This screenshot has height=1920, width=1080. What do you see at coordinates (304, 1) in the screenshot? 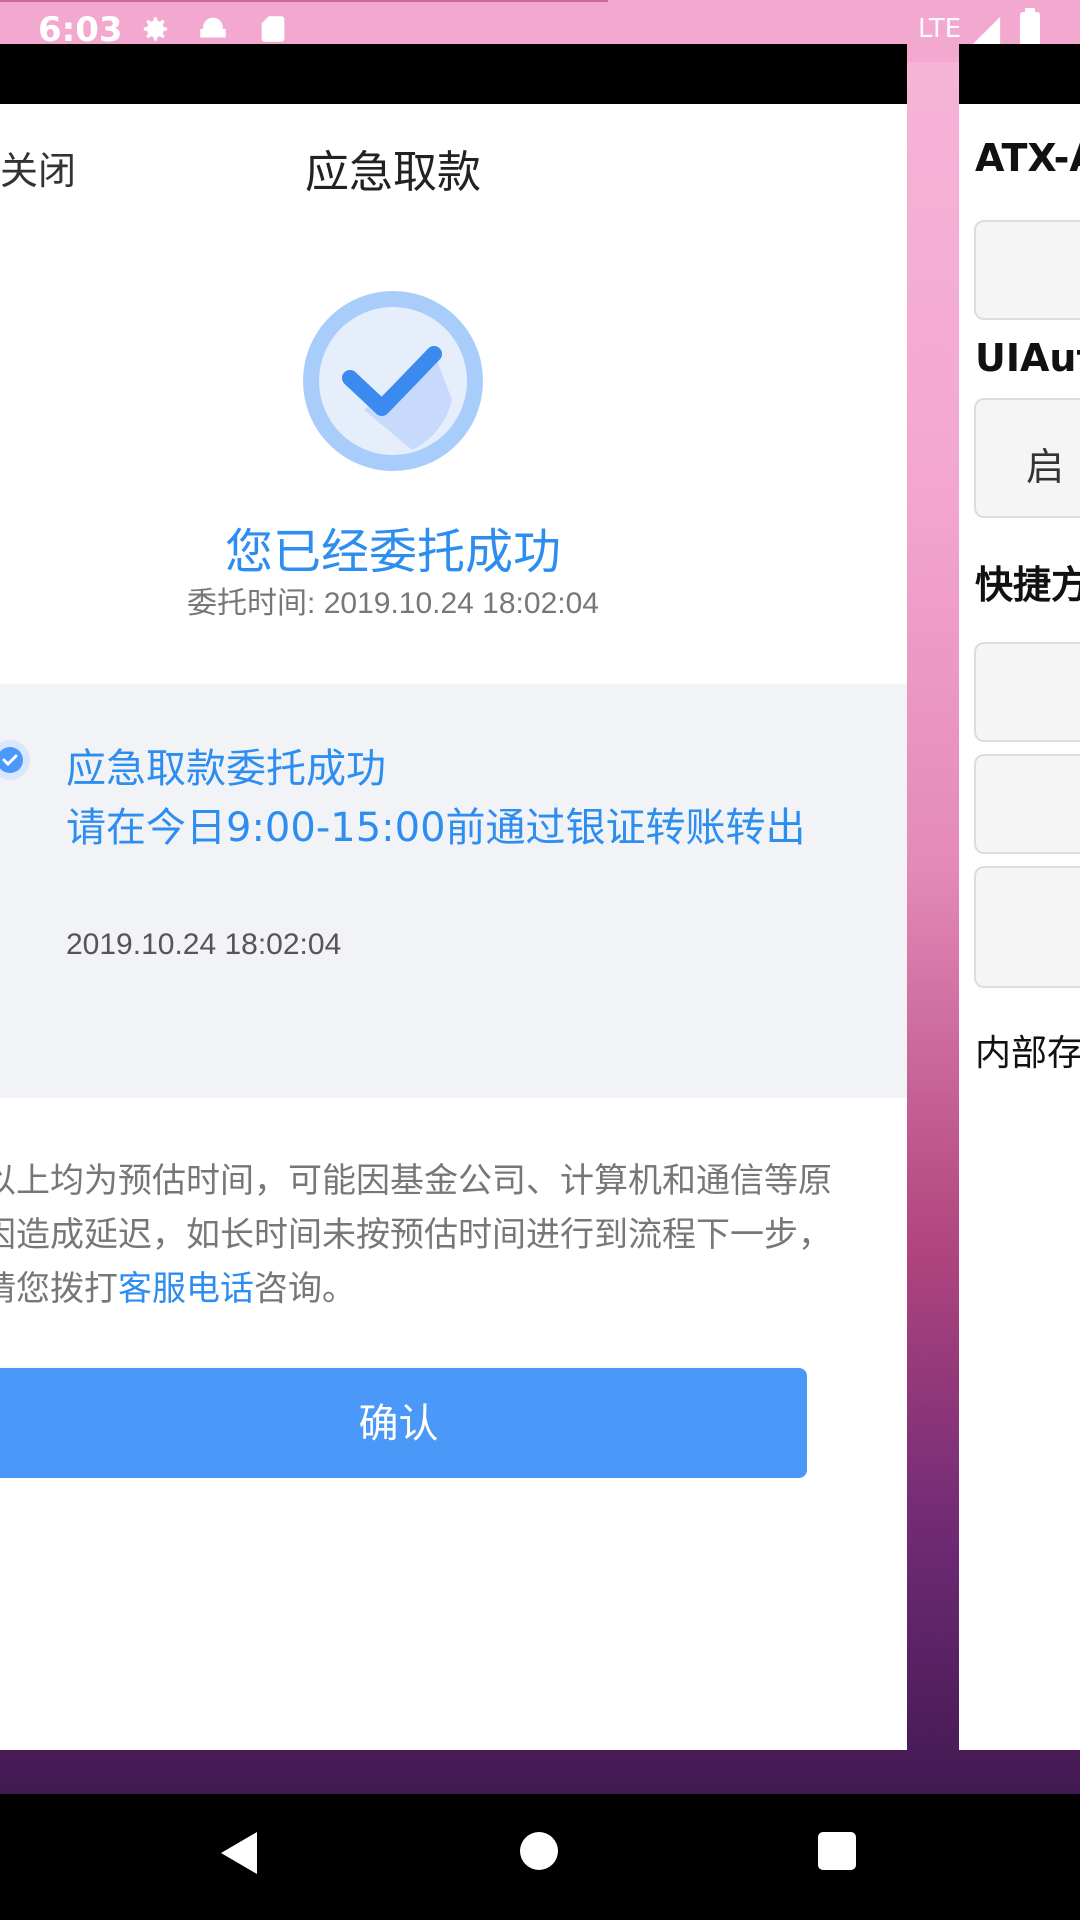
I see `status-progress` at bounding box center [304, 1].